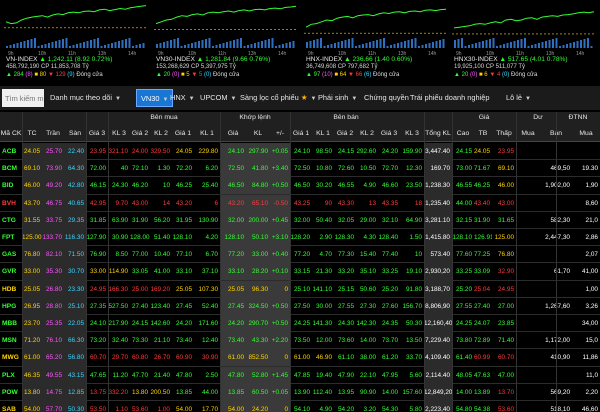 This screenshot has width=600, height=412. I want to click on table-cell: 130.90, so click(208, 220).